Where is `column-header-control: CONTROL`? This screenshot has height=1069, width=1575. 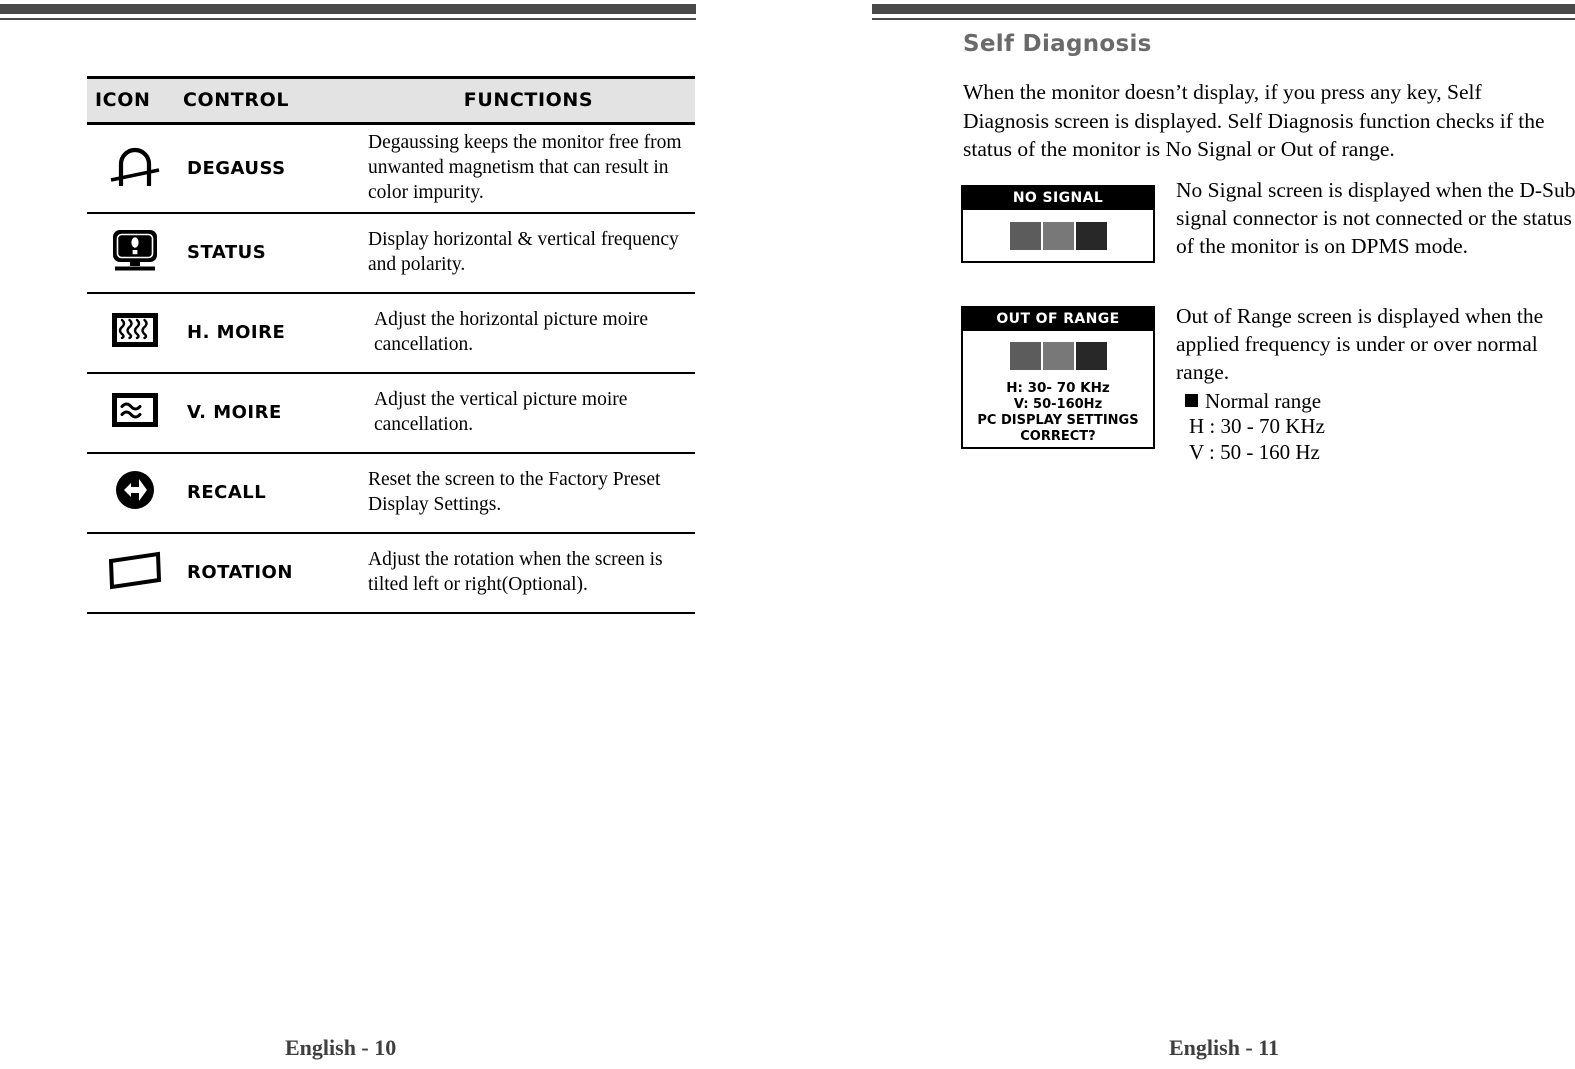 column-header-control: CONTROL is located at coordinates (272, 100).